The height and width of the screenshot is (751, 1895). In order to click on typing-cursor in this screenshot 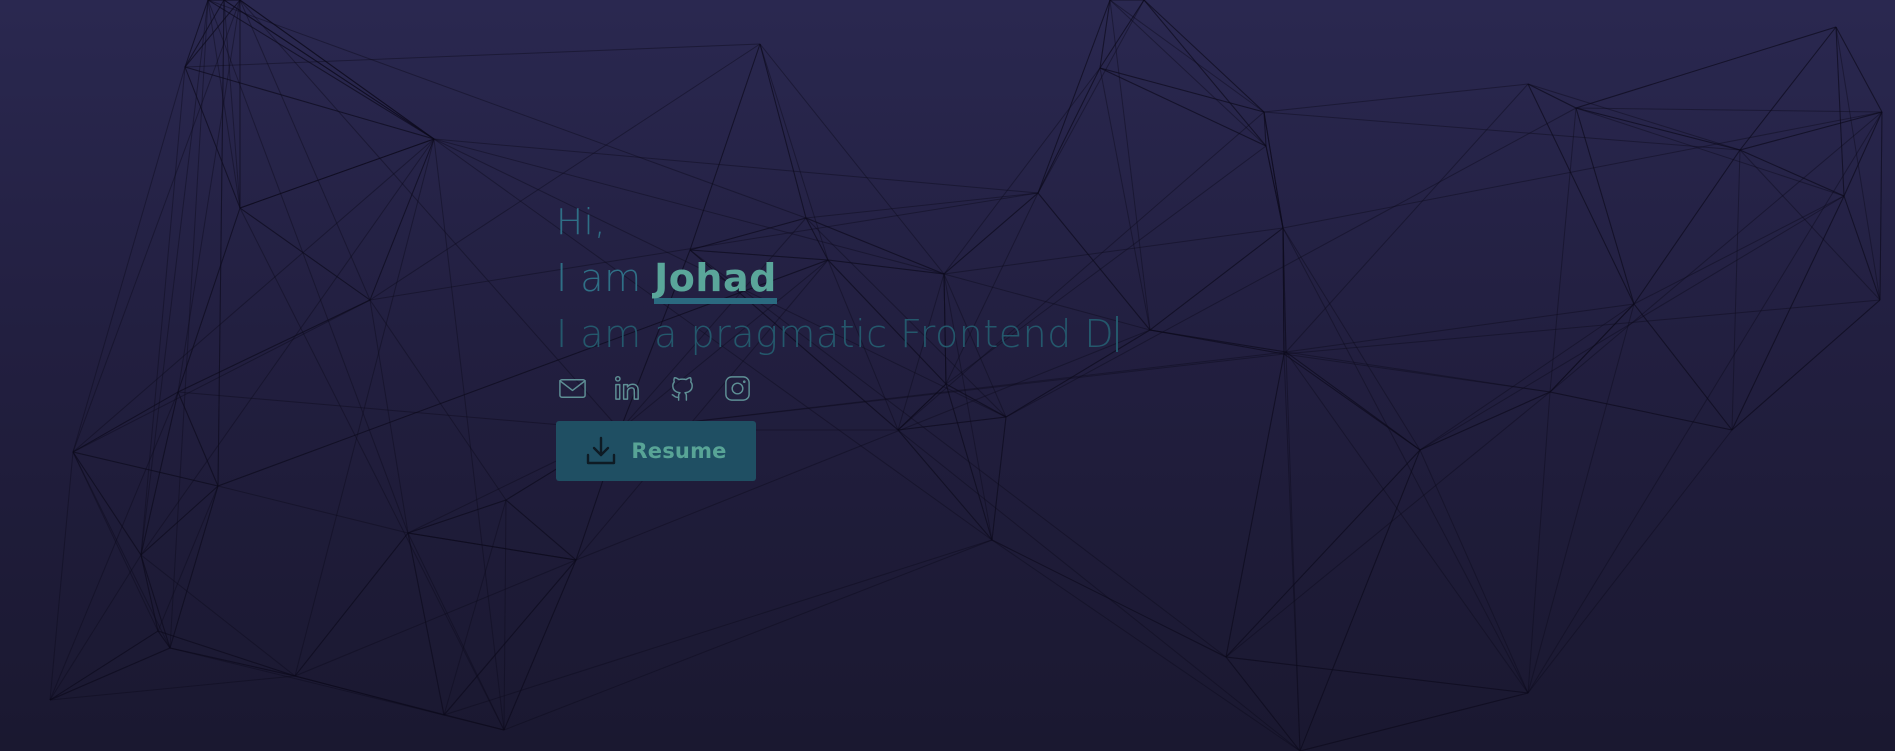, I will do `click(1117, 334)`.